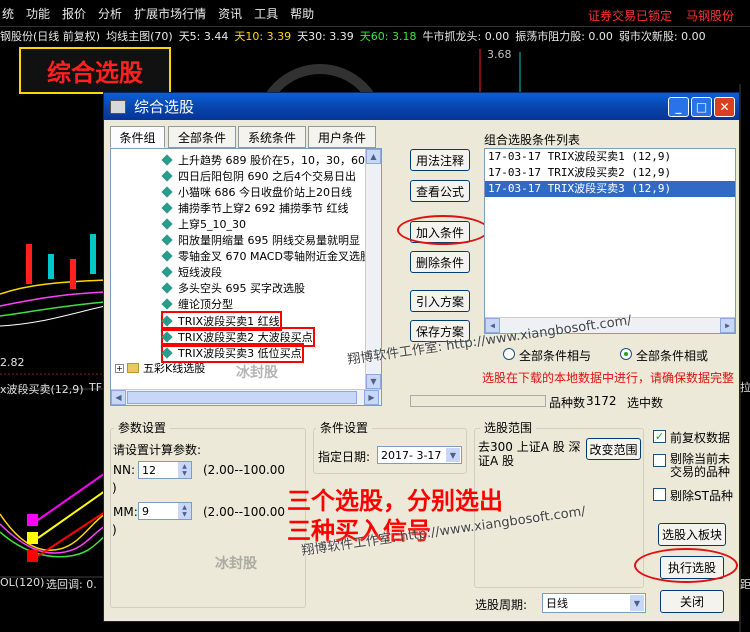 The width and height of the screenshot is (750, 632). I want to click on price-high-label: 3.68, so click(499, 54).